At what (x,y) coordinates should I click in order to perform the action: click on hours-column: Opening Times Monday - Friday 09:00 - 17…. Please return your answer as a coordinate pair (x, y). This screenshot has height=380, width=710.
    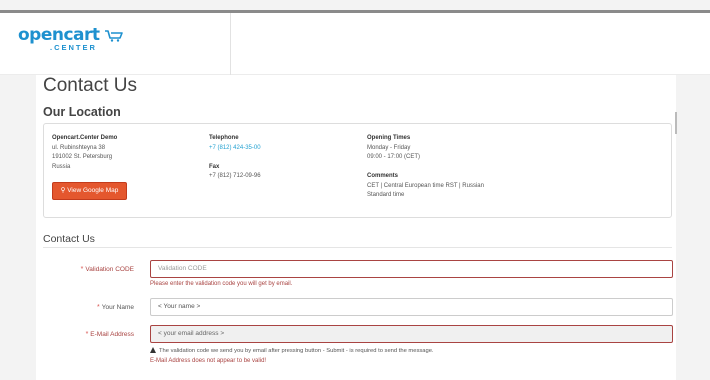
    Looking at the image, I should click on (425, 167).